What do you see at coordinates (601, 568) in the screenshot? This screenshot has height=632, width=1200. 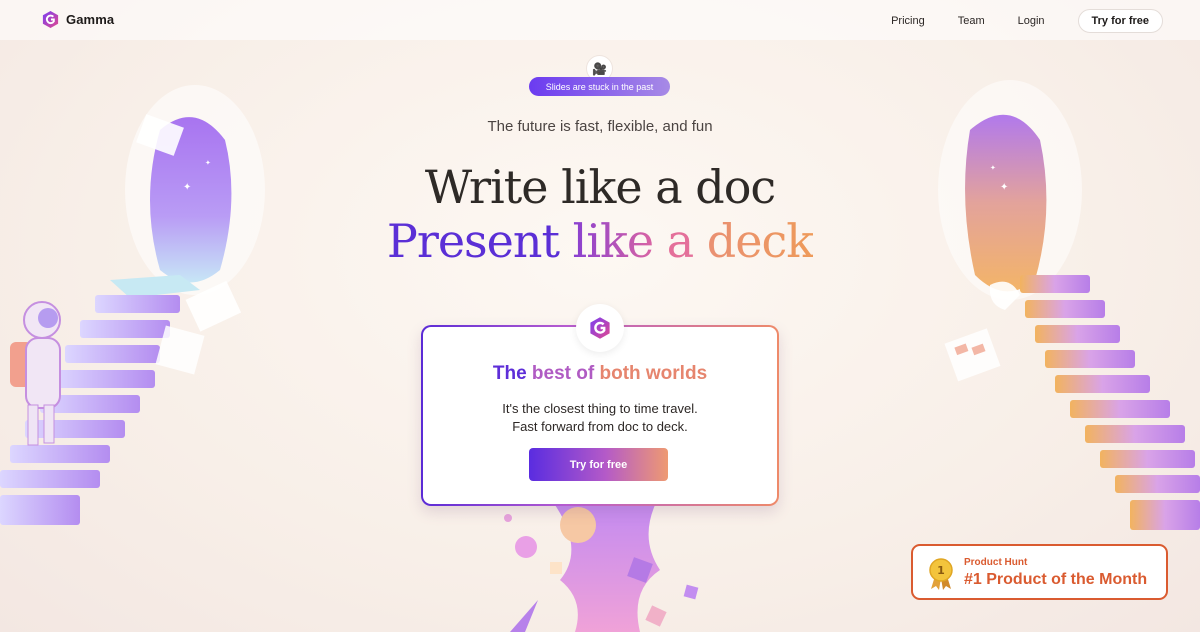 I see `bottom-fountain-illustration` at bounding box center [601, 568].